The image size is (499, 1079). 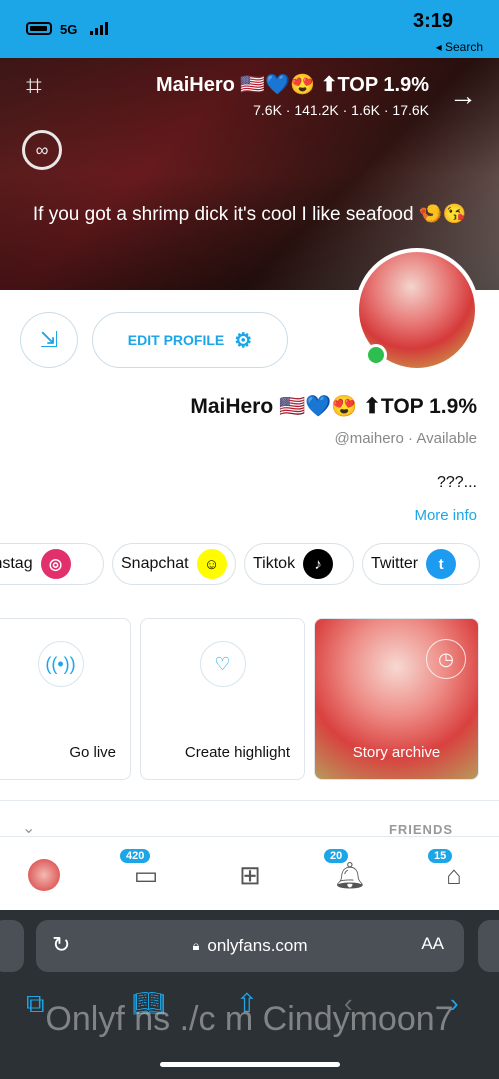 I want to click on network-label: 5G, so click(x=69, y=29).